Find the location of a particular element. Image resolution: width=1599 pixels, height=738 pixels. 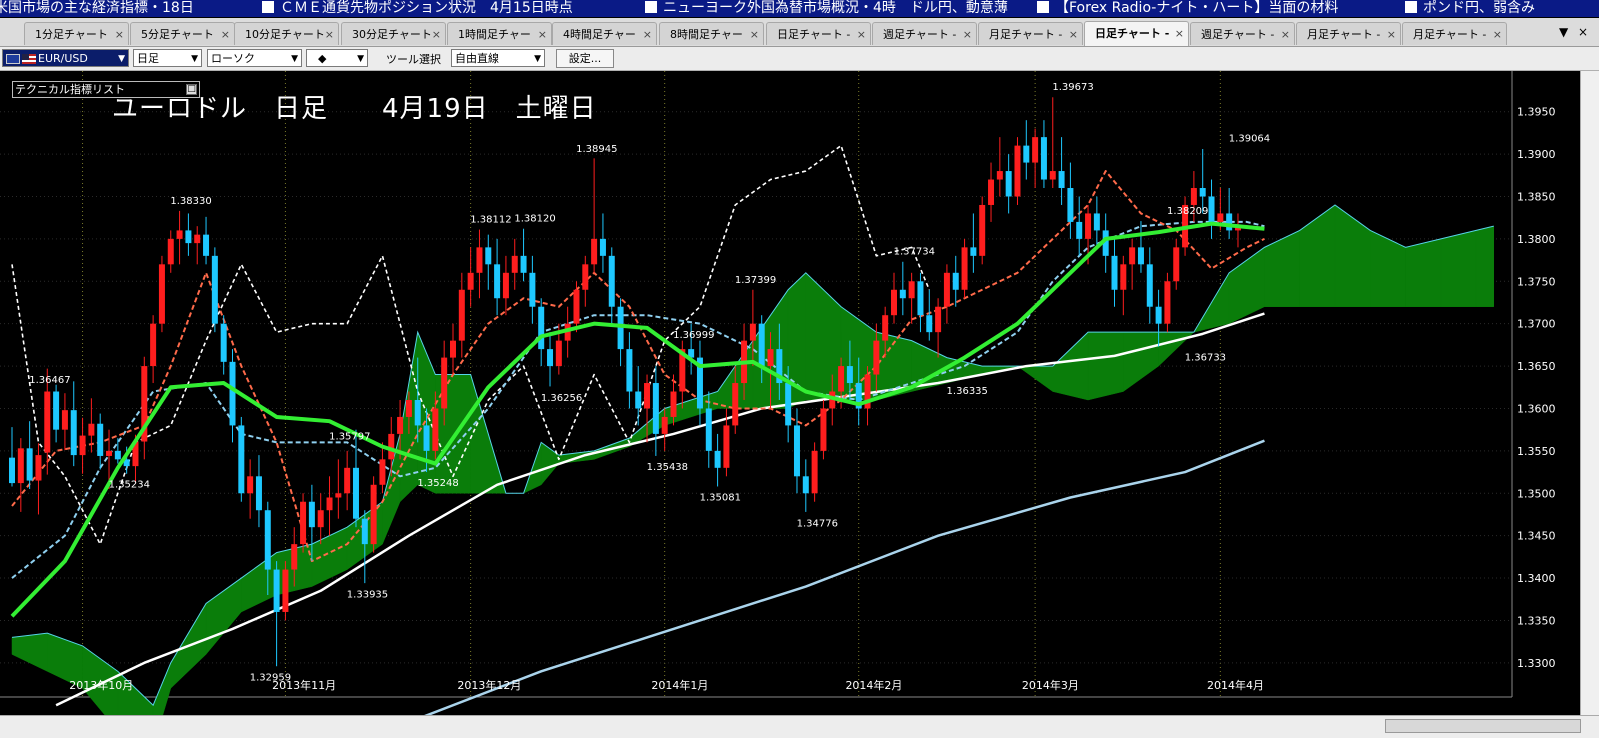

x-tick-label: 2014年1月 is located at coordinates (679, 685).